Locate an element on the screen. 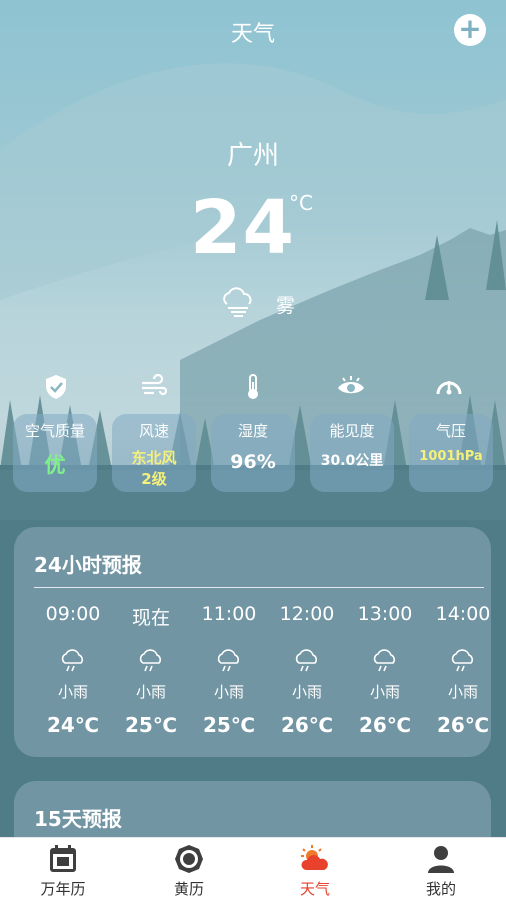  humidity-value: 96% is located at coordinates (253, 462).